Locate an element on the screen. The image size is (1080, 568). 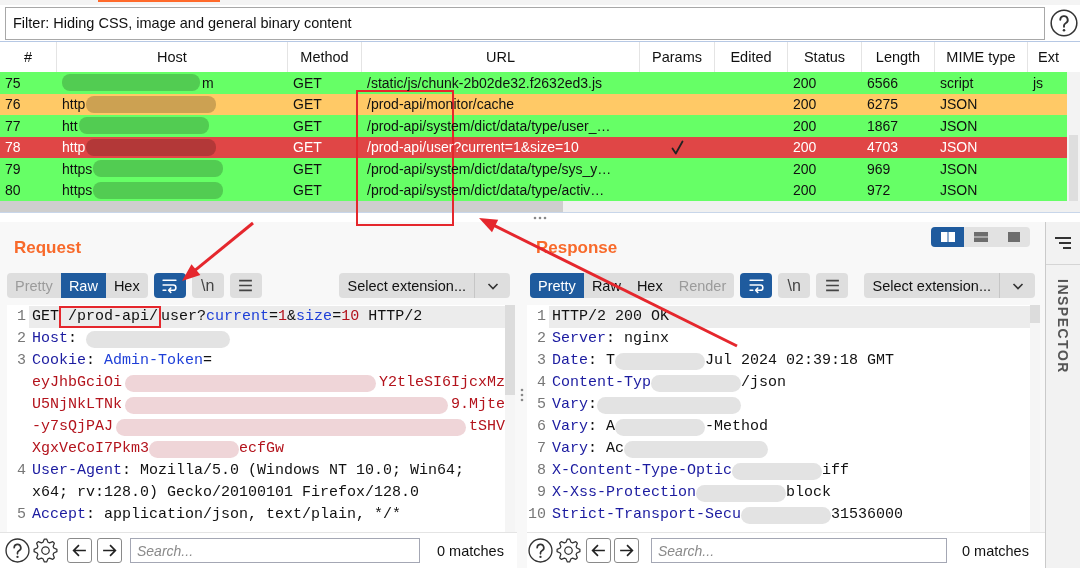
left-arrow-icon is located at coordinates (598, 550).